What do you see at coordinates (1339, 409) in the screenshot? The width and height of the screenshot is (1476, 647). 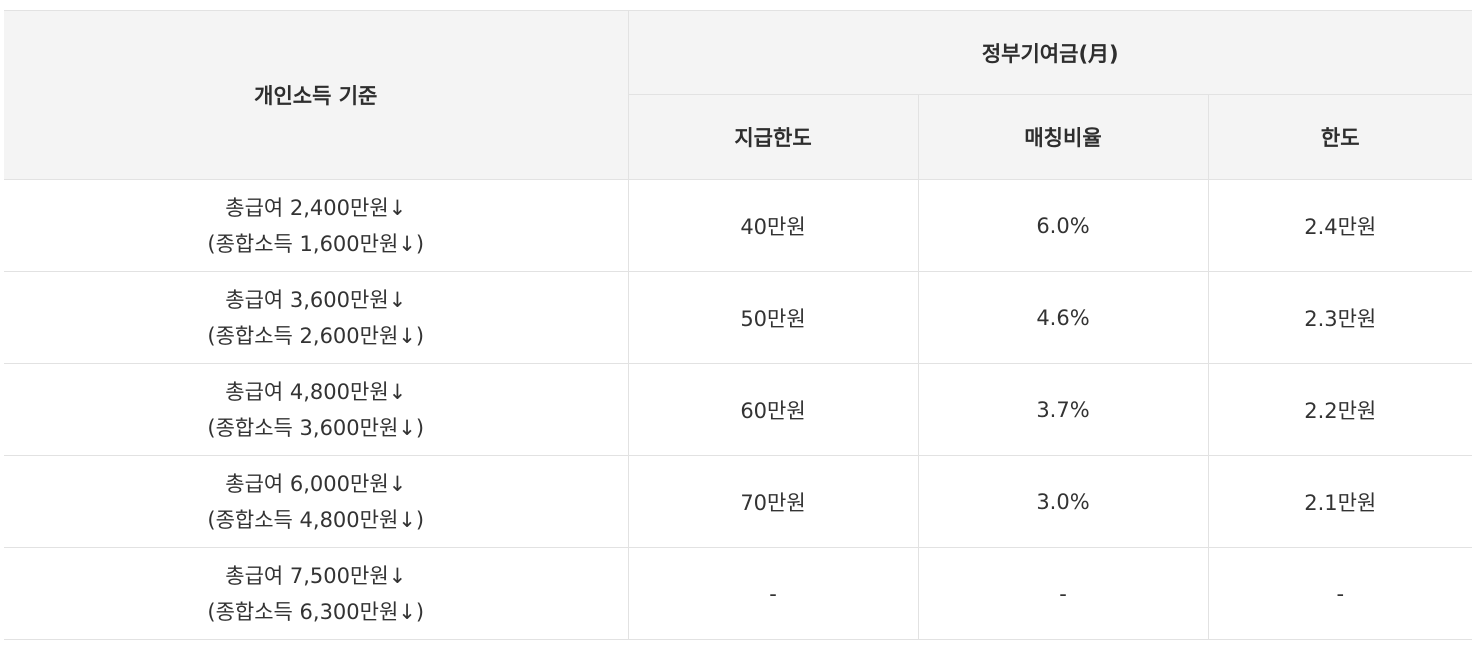 I see `limit-cell: 2.2만원` at bounding box center [1339, 409].